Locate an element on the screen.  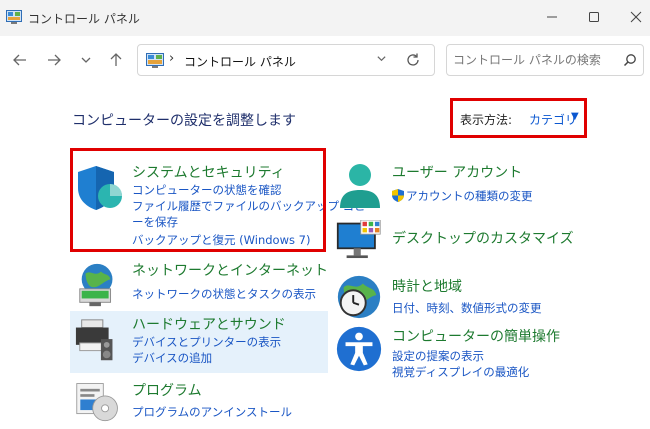
search-input is located at coordinates (533, 60).